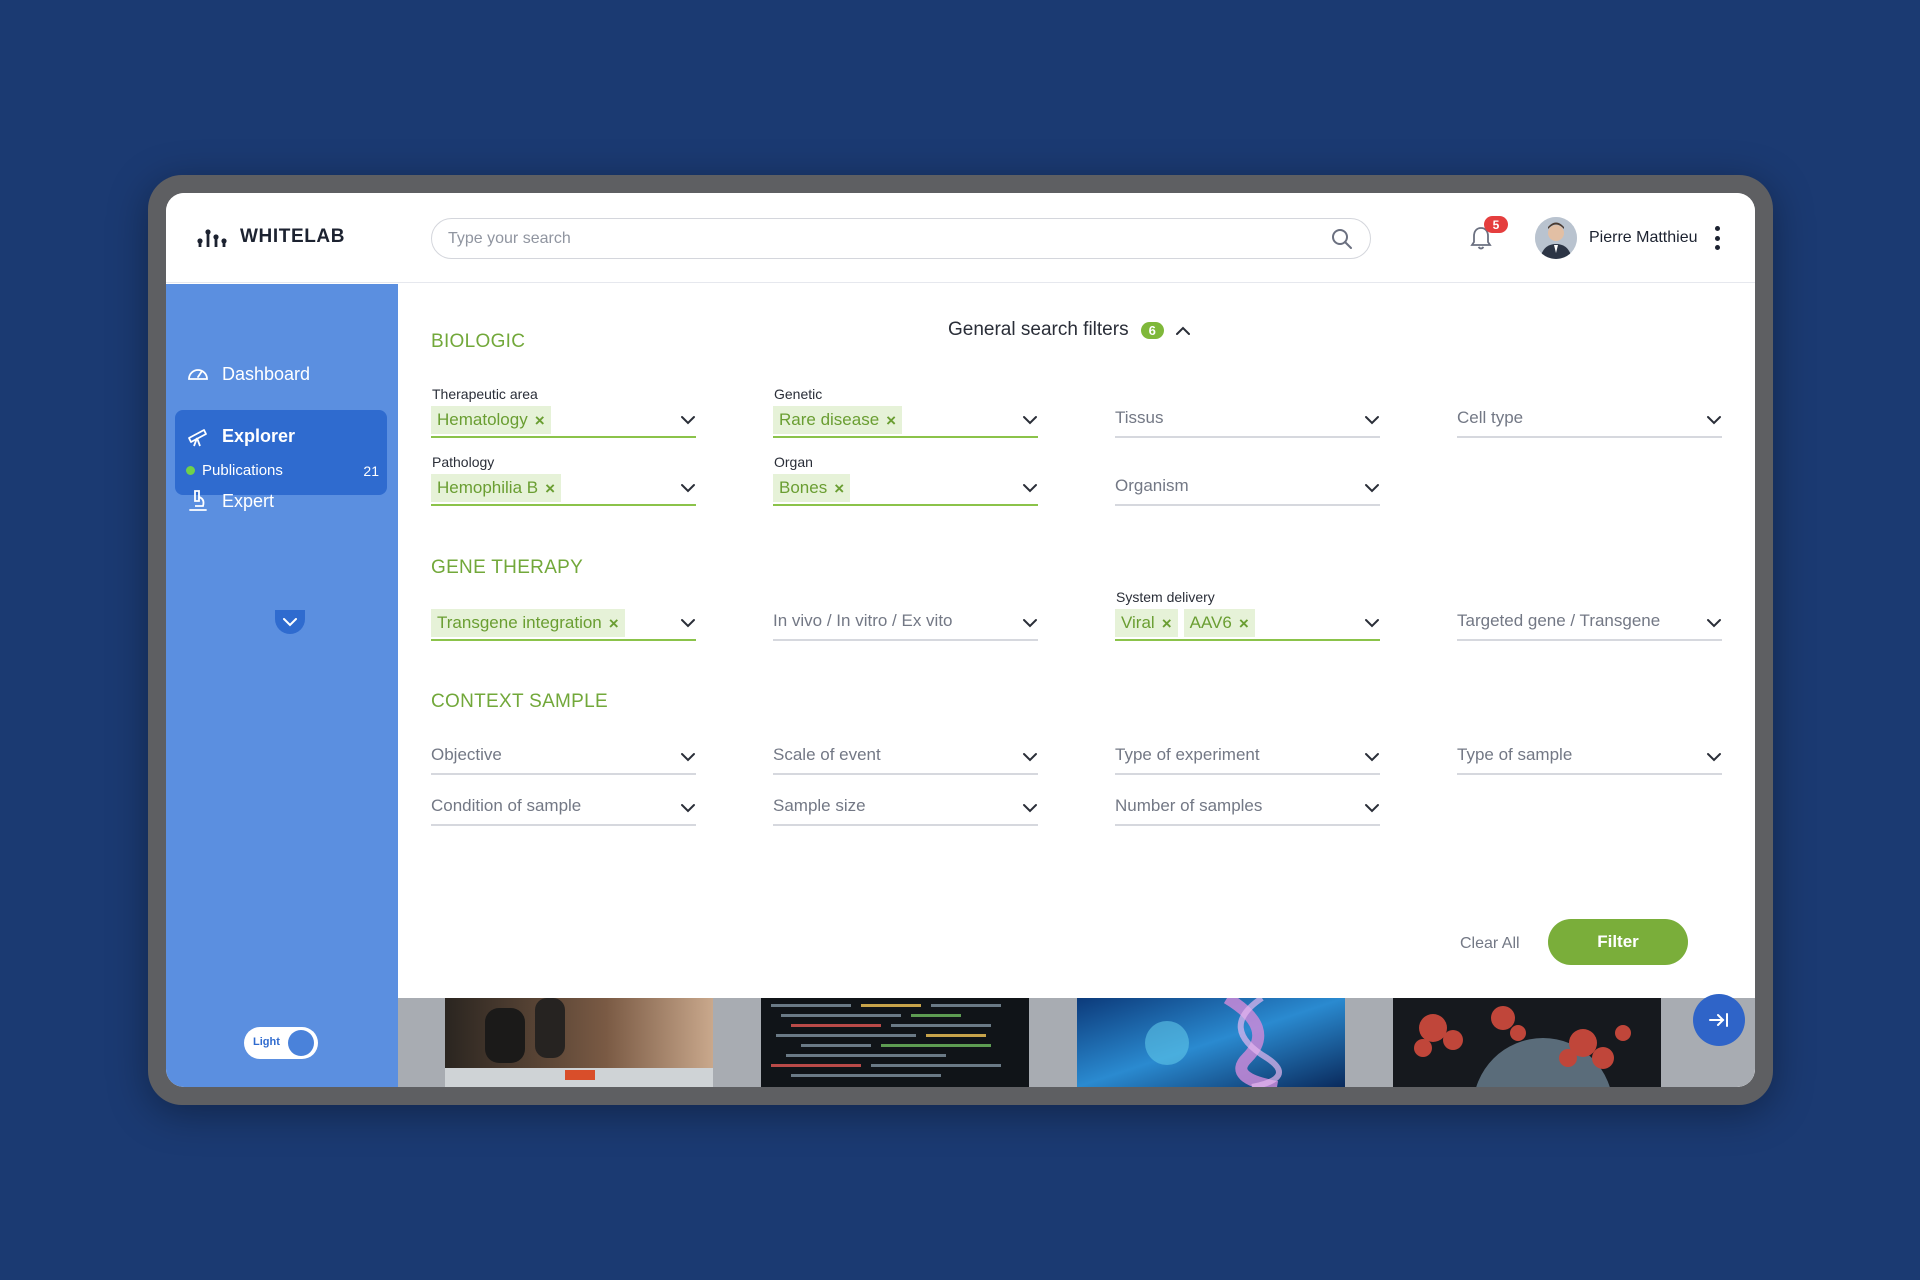 Image resolution: width=1920 pixels, height=1280 pixels. What do you see at coordinates (1618, 942) in the screenshot?
I see `filter-button: Filter` at bounding box center [1618, 942].